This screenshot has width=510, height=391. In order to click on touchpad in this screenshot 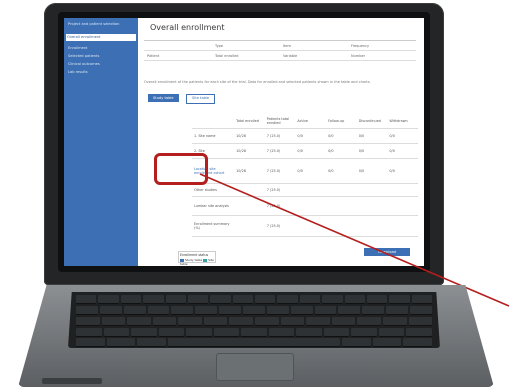, I will do `click(255, 367)`.